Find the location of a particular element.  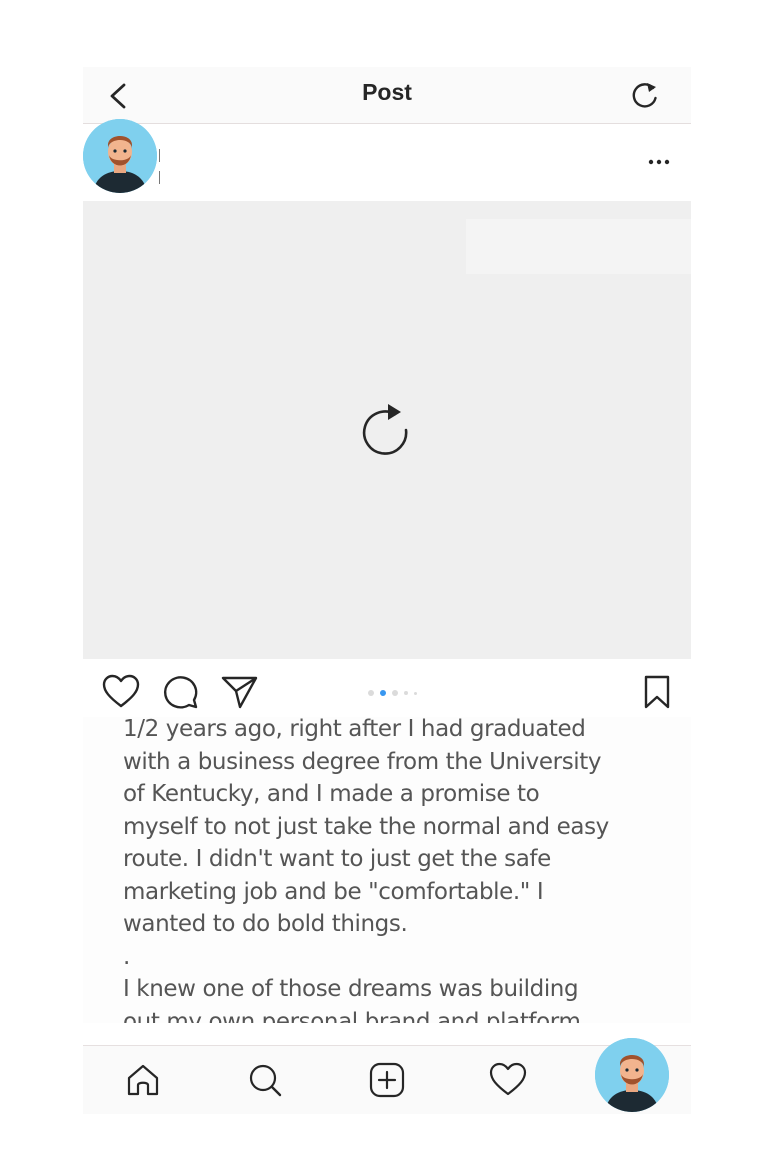

activity-heart-icon is located at coordinates (508, 1080).